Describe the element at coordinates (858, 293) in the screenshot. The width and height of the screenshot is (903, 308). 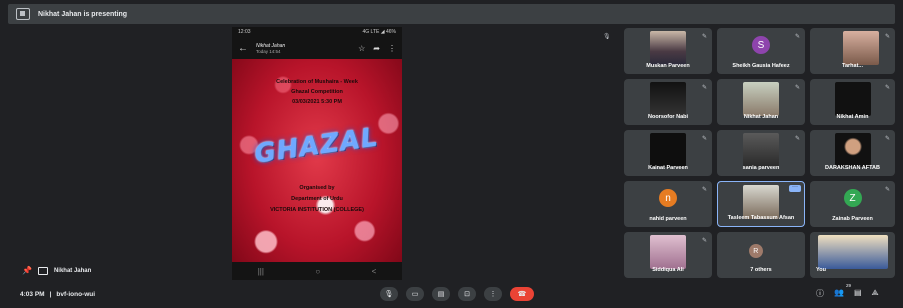
I see `chat-icon: ▤` at that location.